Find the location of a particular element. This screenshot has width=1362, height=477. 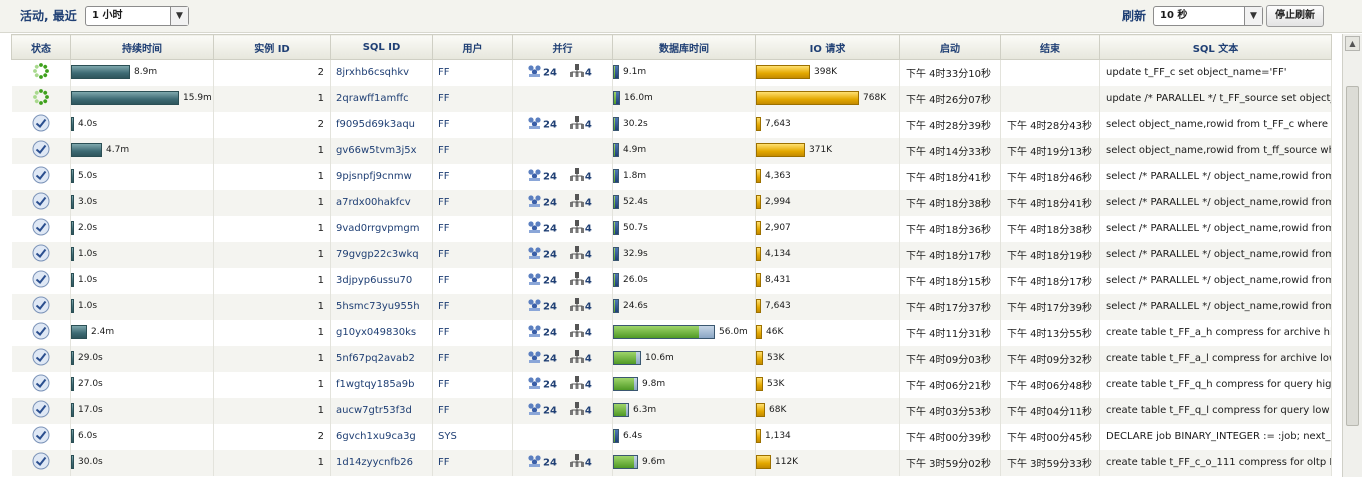

sql-id-link: f9095d69k3aqu is located at coordinates (381, 124).